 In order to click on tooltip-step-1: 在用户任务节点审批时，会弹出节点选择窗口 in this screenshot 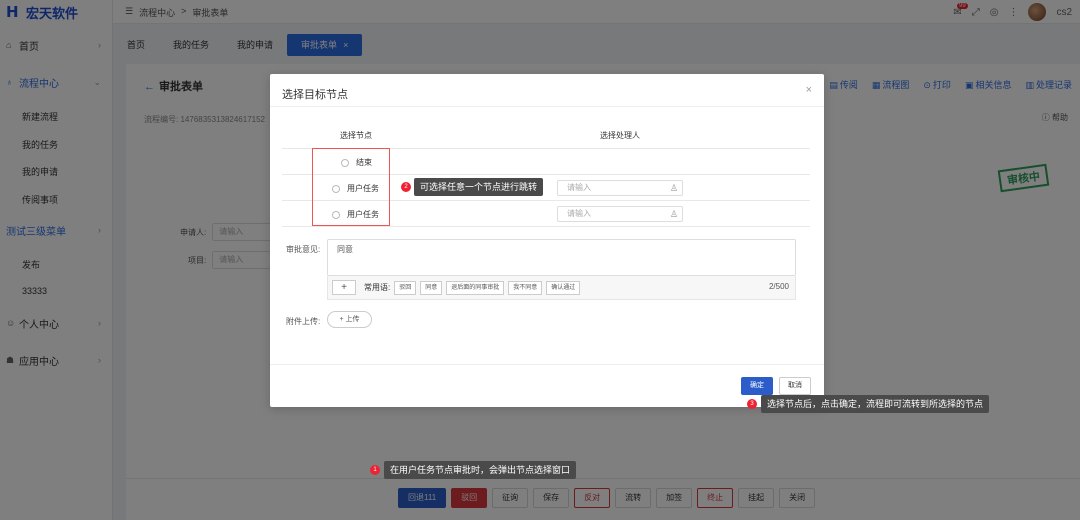, I will do `click(480, 470)`.